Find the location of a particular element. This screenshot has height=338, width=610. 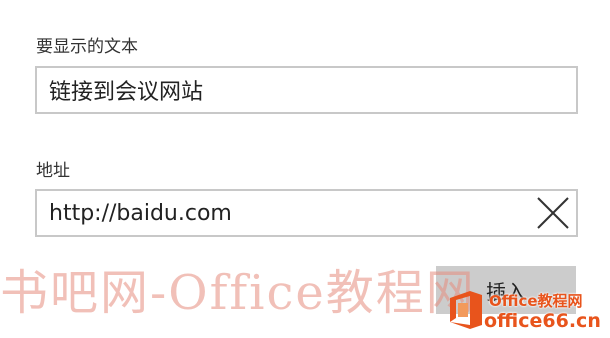

address-label: 地址 is located at coordinates (53, 171).